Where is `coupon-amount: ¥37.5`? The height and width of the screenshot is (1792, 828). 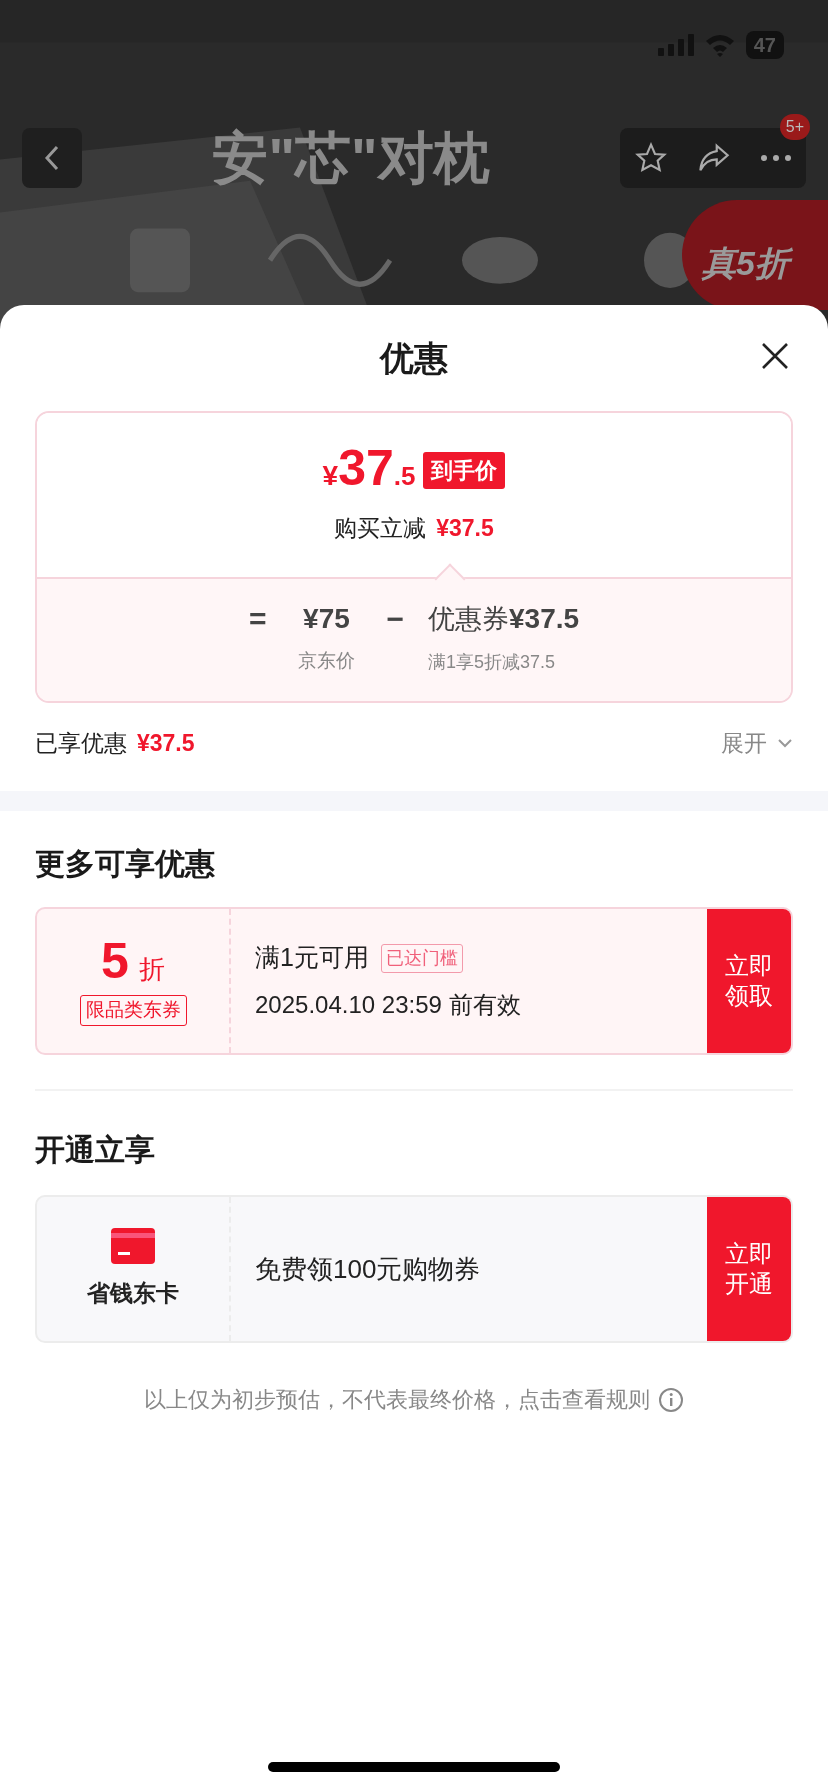
coupon-amount: ¥37.5 is located at coordinates (544, 619).